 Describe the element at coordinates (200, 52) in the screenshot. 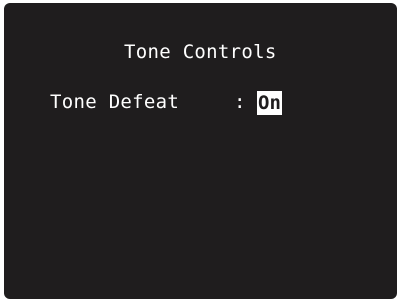

I see `menu-title: Tone Controls` at that location.